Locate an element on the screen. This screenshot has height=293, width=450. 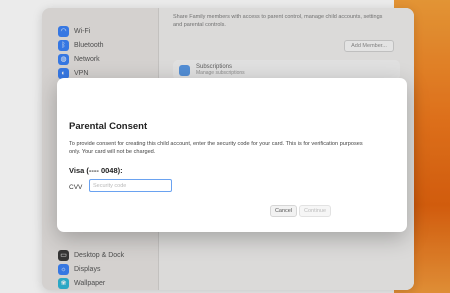
cvv-label: CVV is located at coordinates (76, 187).